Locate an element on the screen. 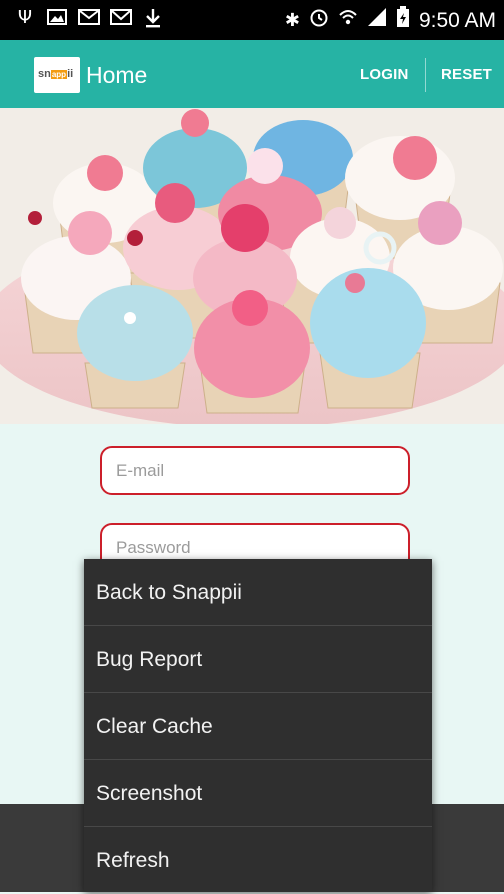 This screenshot has height=894, width=504. notification-icons: Ψ is located at coordinates (89, 18).